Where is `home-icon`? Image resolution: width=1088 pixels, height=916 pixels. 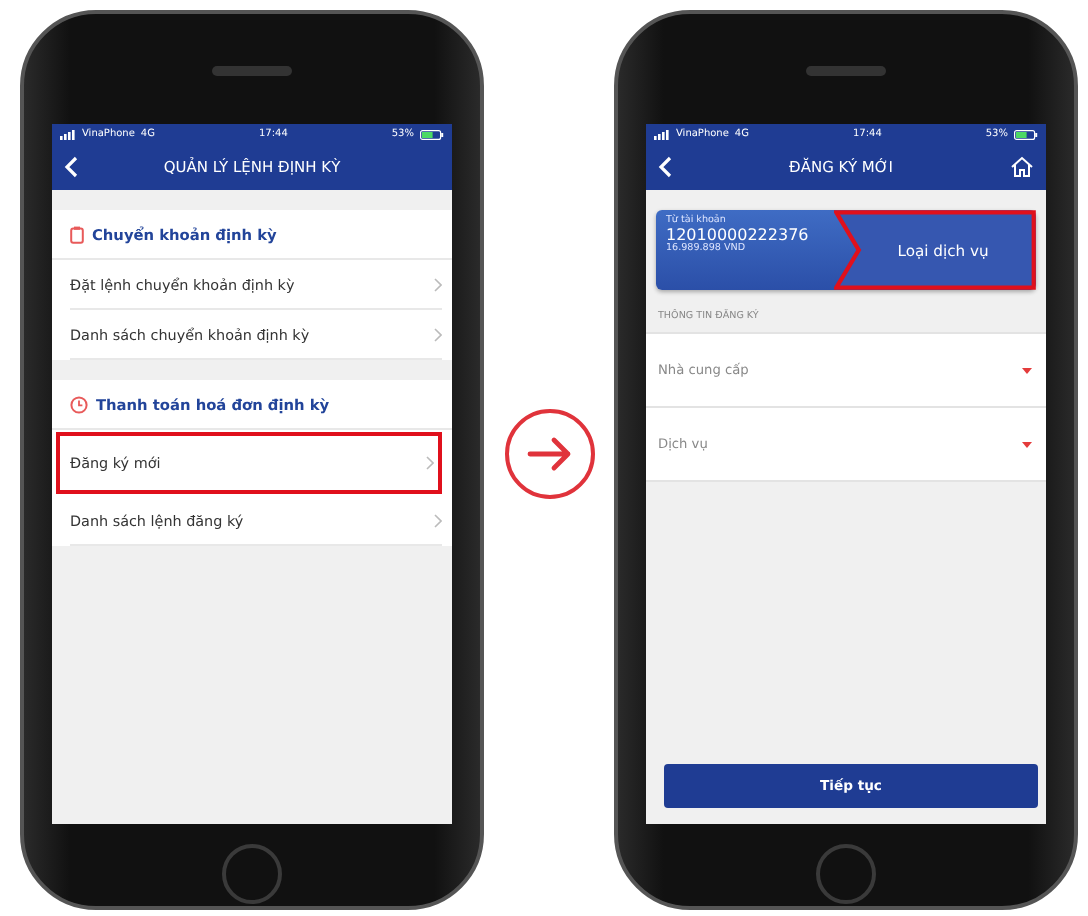
home-icon is located at coordinates (1022, 167).